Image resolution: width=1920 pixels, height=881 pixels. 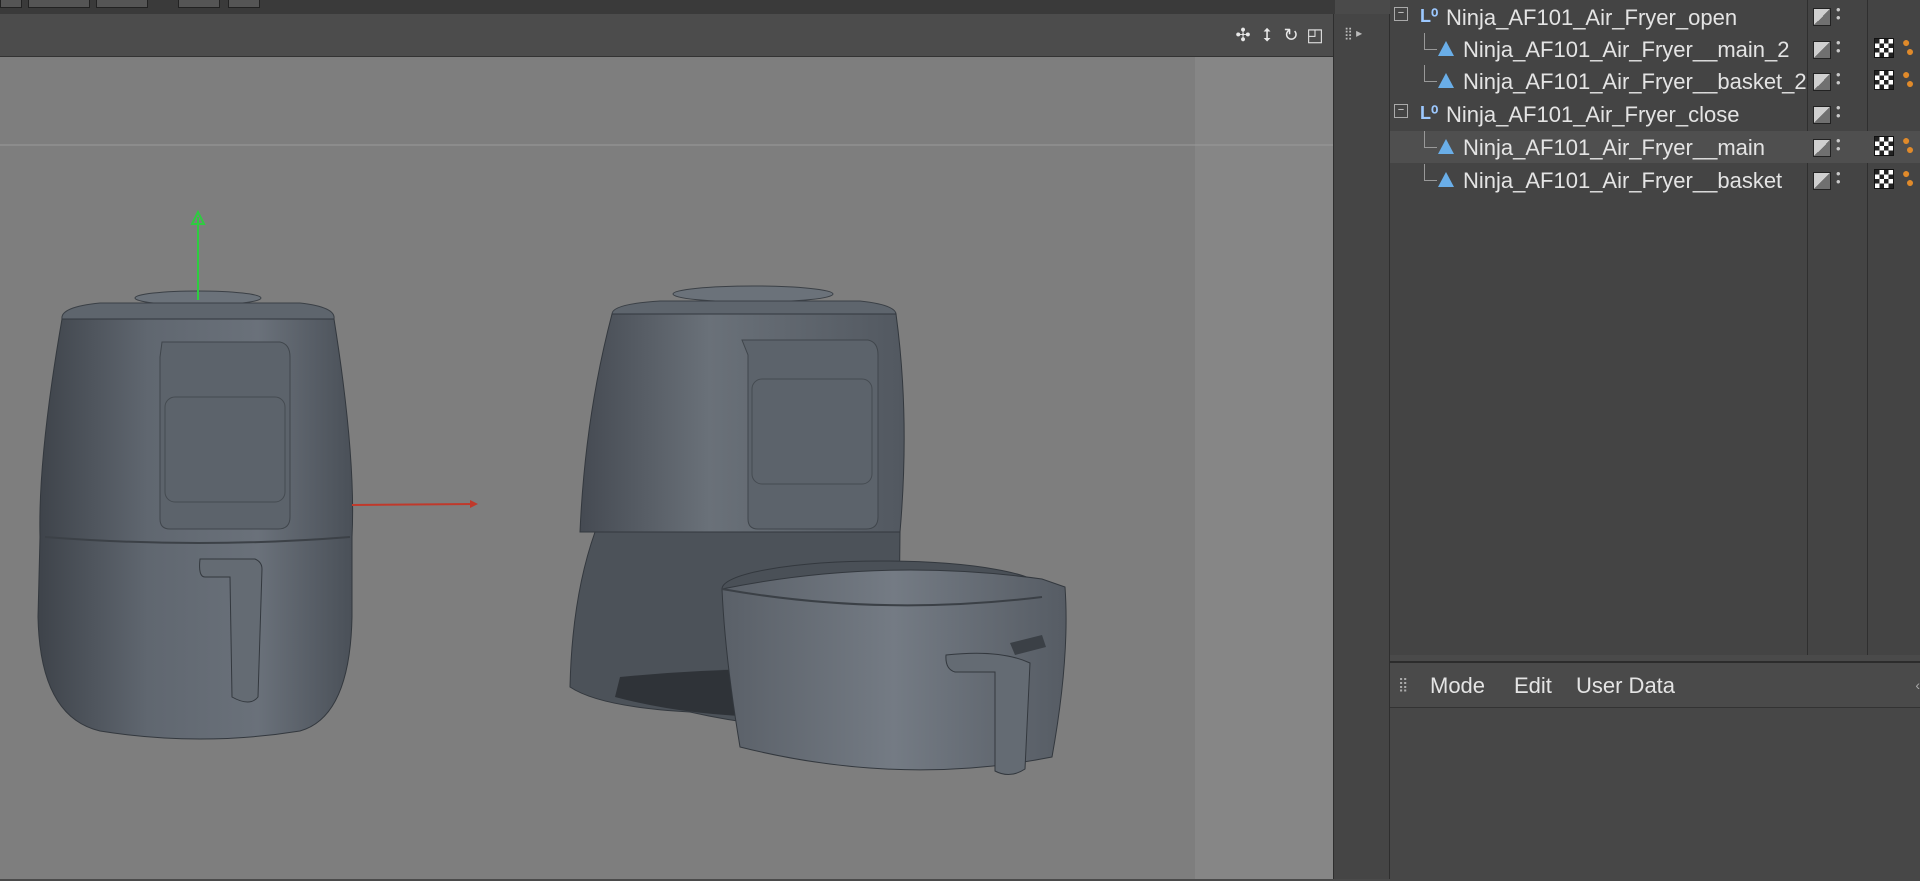 What do you see at coordinates (1403, 684) in the screenshot?
I see `grip-icon: ⣿` at bounding box center [1403, 684].